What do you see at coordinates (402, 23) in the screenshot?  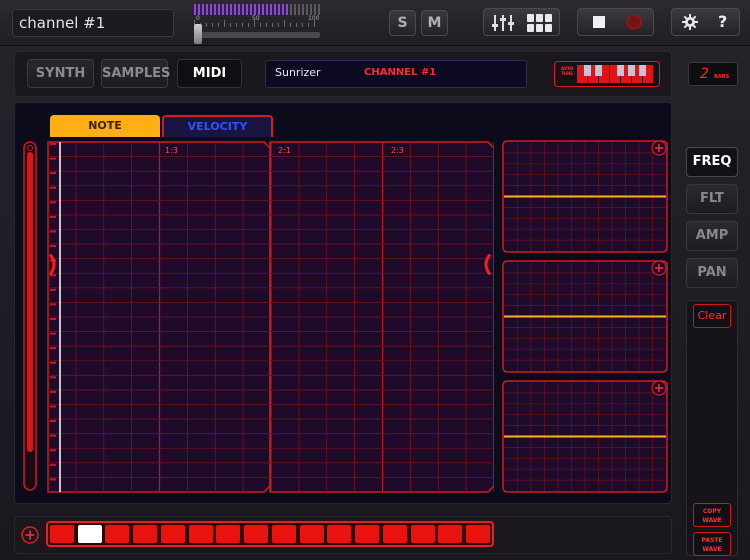 I see `solo-button: S` at bounding box center [402, 23].